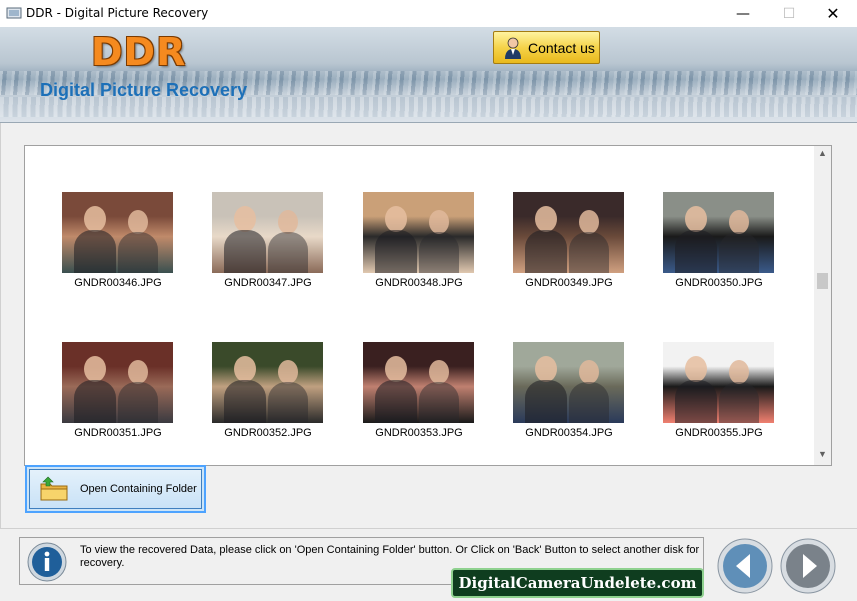 This screenshot has width=857, height=601. What do you see at coordinates (833, 13) in the screenshot?
I see `close-button: ✕` at bounding box center [833, 13].